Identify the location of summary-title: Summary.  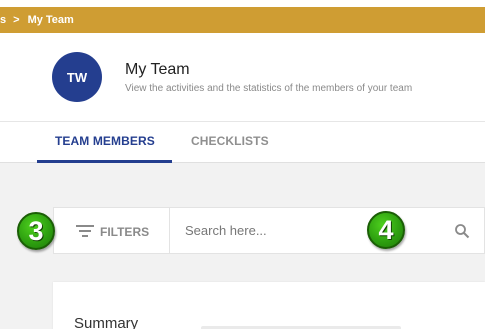
(106, 322).